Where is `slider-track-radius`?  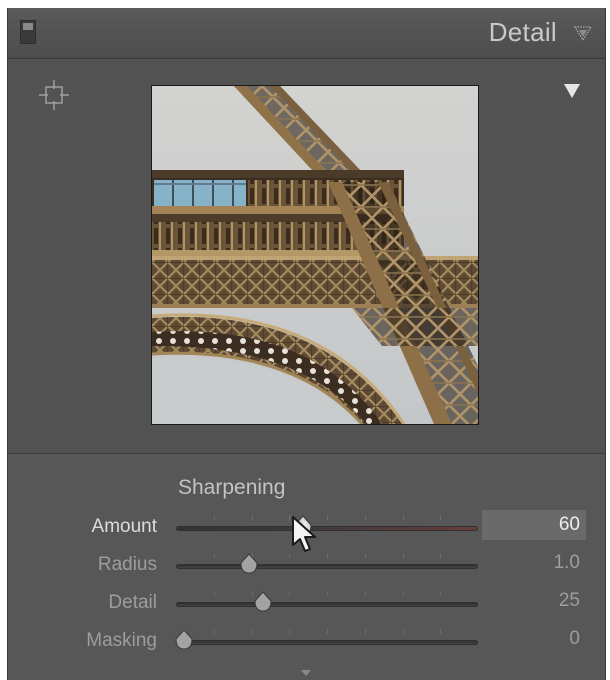 slider-track-radius is located at coordinates (327, 566).